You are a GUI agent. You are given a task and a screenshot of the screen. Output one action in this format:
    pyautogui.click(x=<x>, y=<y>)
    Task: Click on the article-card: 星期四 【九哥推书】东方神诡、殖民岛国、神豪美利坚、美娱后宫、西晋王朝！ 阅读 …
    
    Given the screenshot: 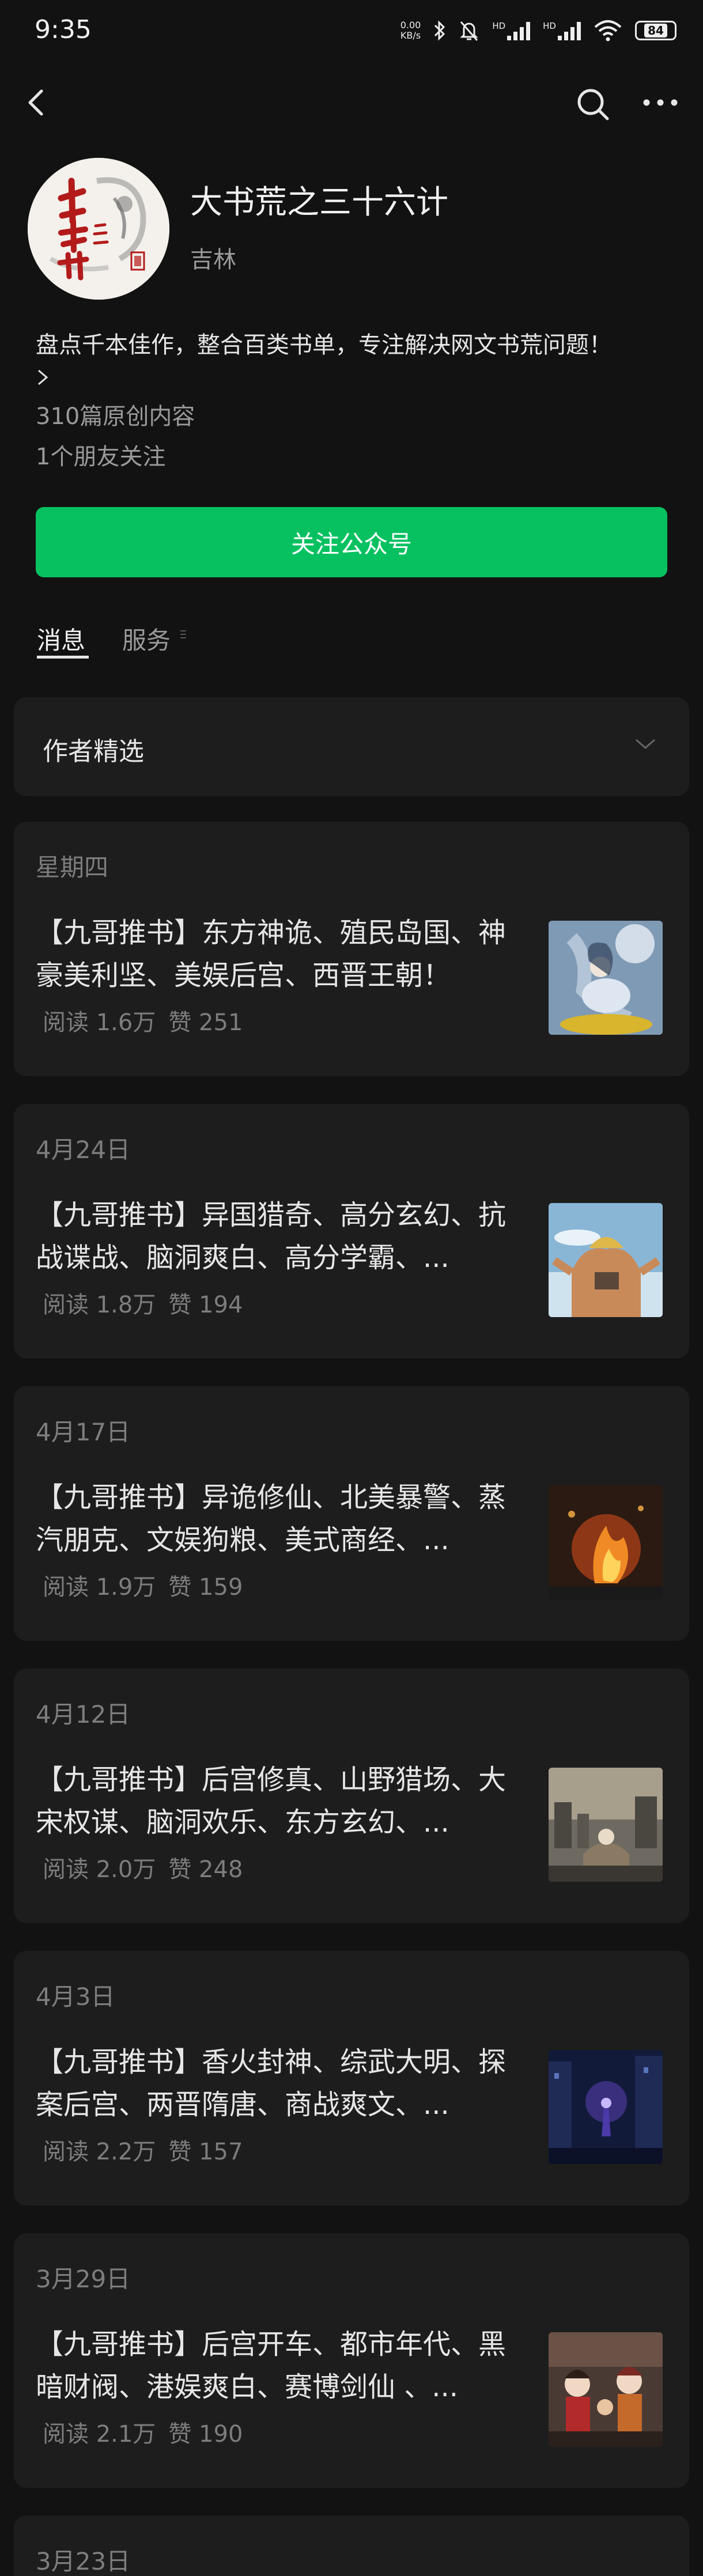 What is the action you would take?
    pyautogui.click(x=352, y=949)
    